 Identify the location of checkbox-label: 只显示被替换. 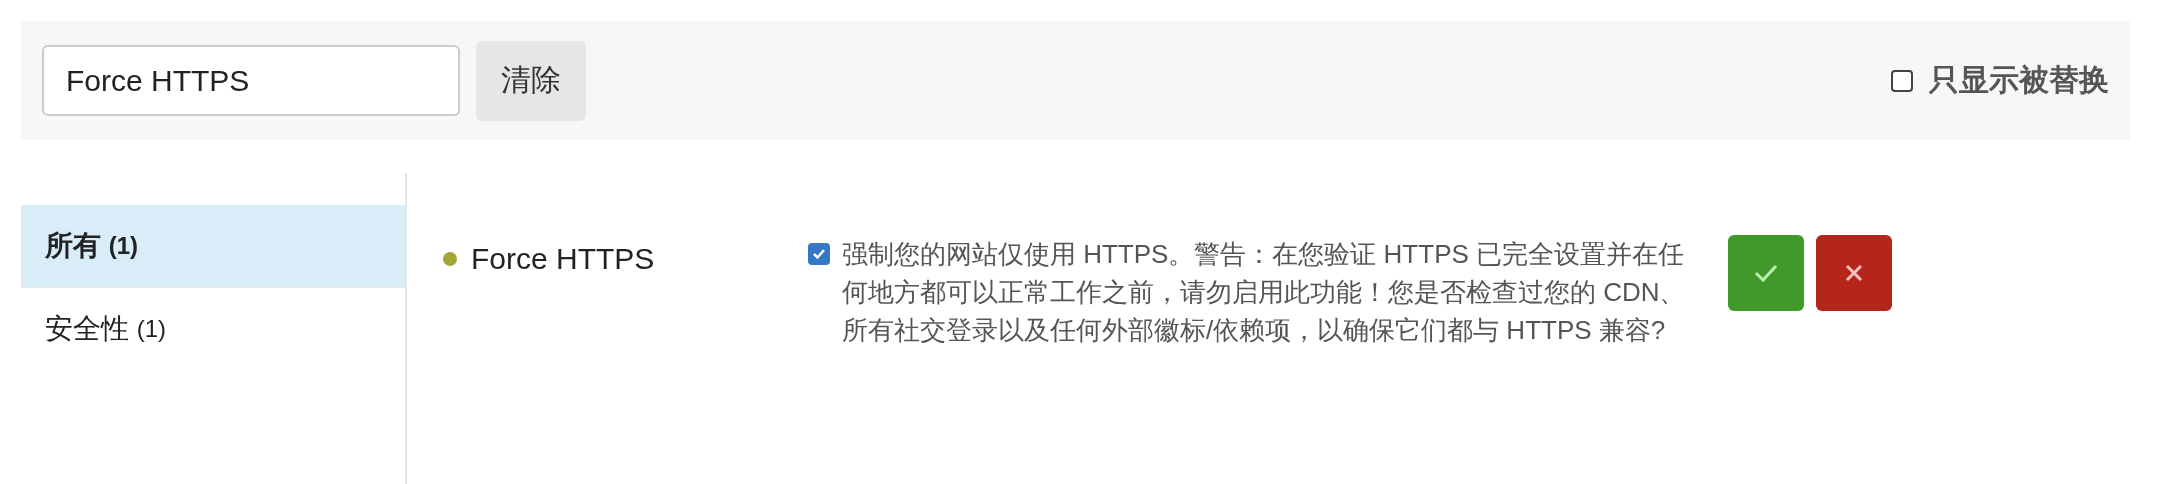
(2019, 80).